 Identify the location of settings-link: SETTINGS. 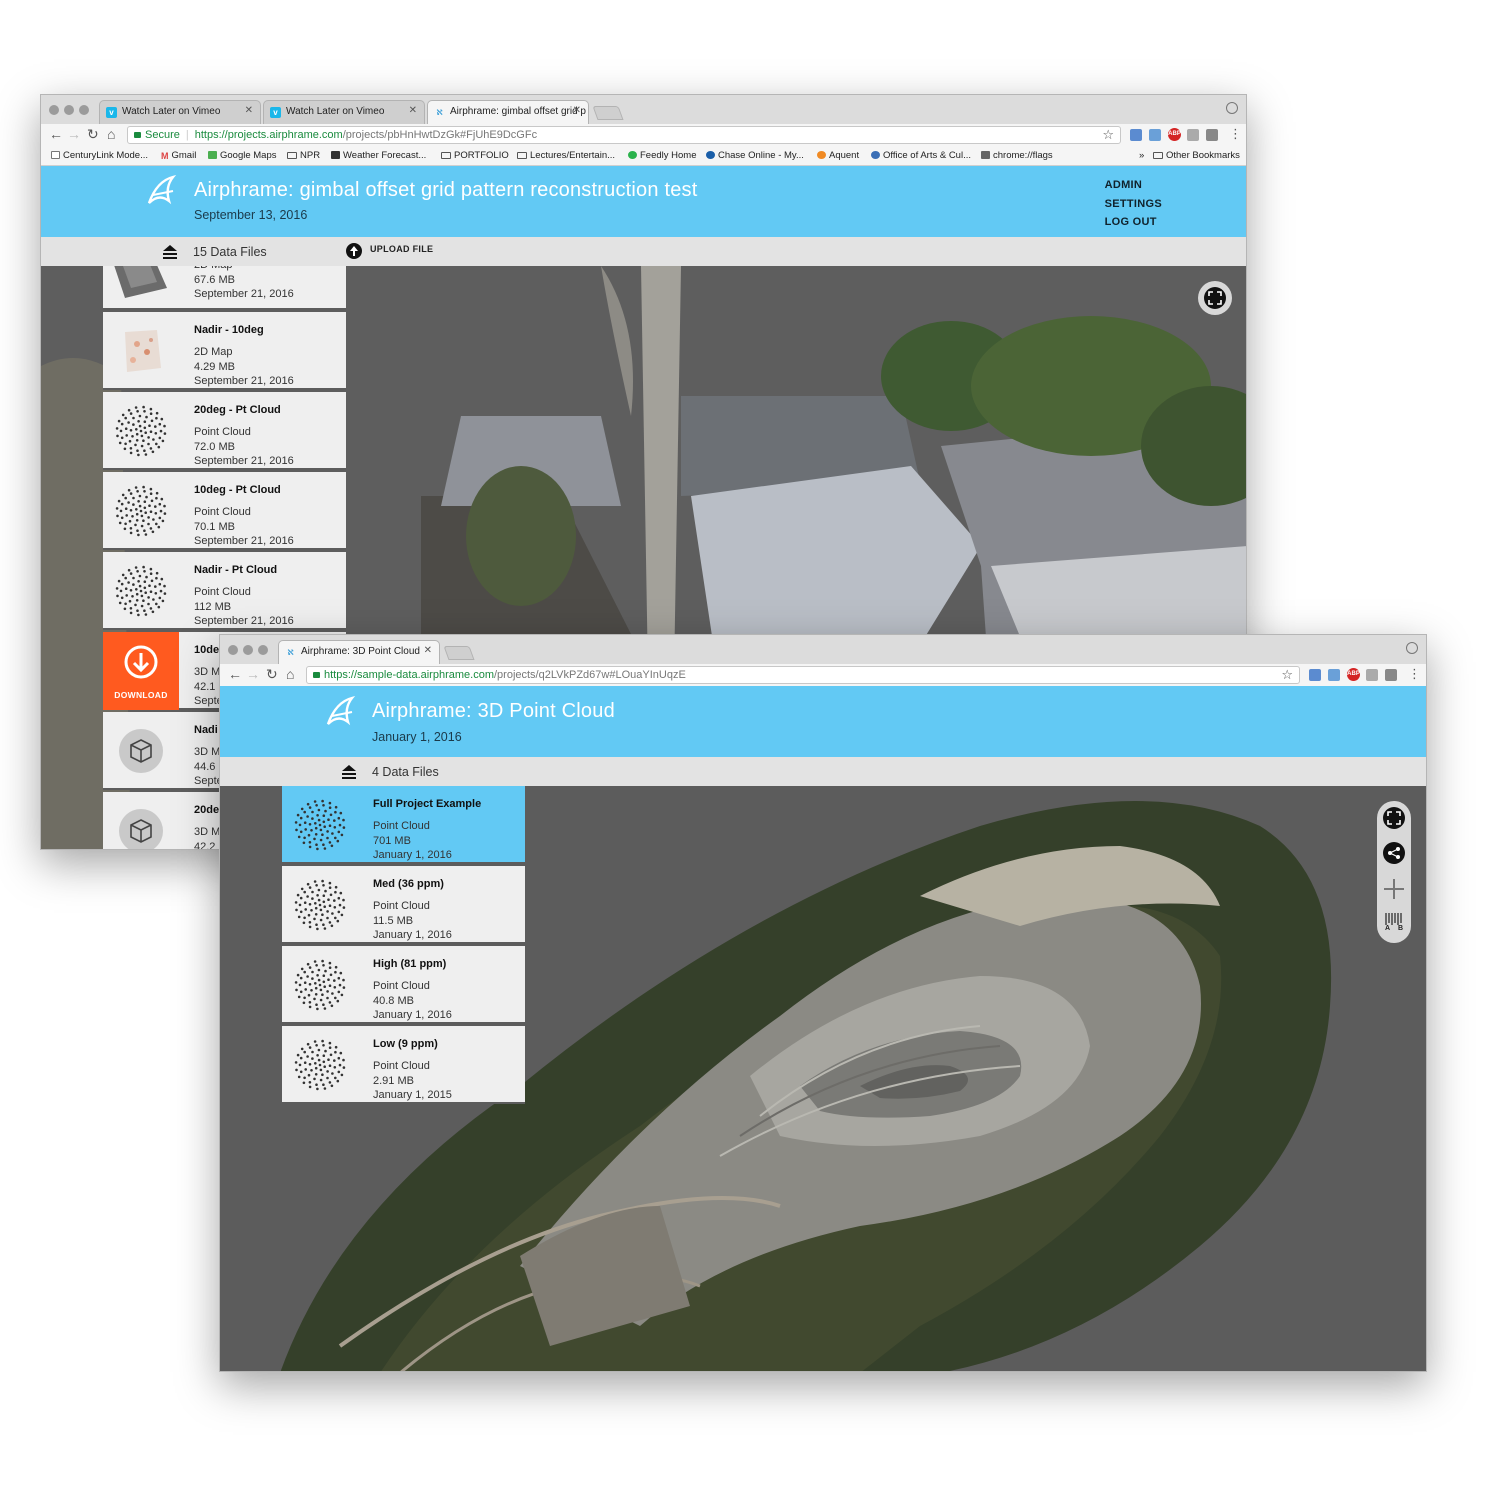
(1133, 204).